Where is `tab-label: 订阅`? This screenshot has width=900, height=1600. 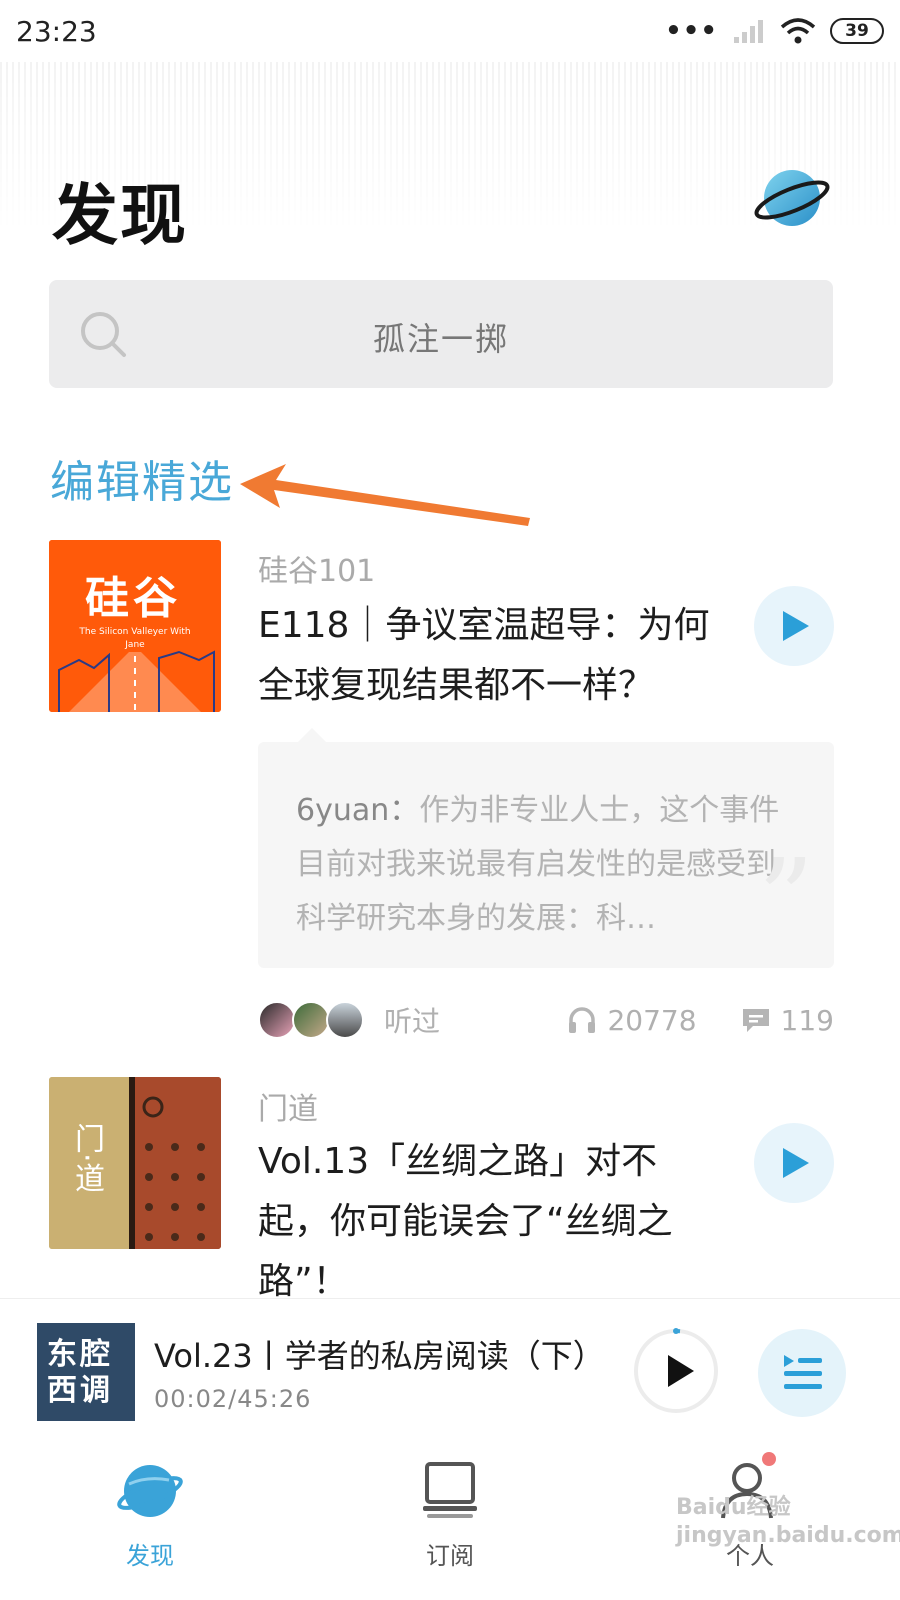
tab-label: 订阅 is located at coordinates (450, 1556).